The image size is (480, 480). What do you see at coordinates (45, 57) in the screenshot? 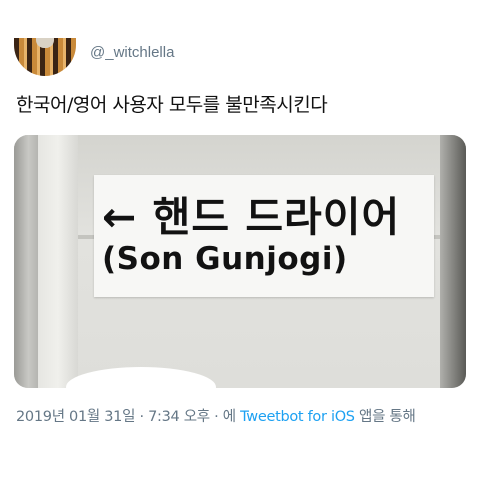
I see `avatar` at bounding box center [45, 57].